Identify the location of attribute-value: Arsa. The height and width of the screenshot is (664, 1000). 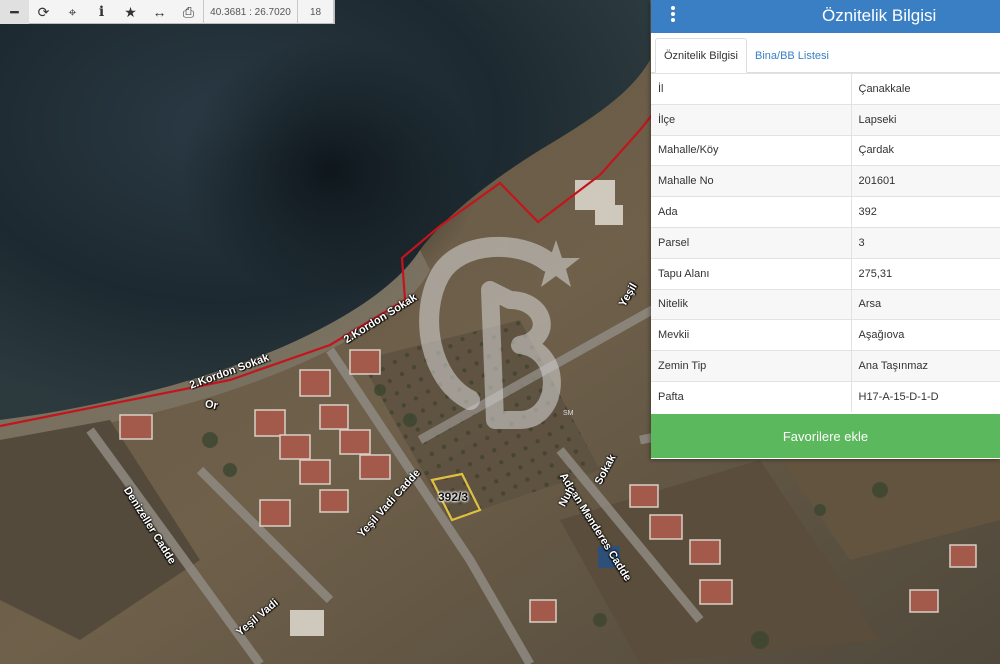
(925, 304).